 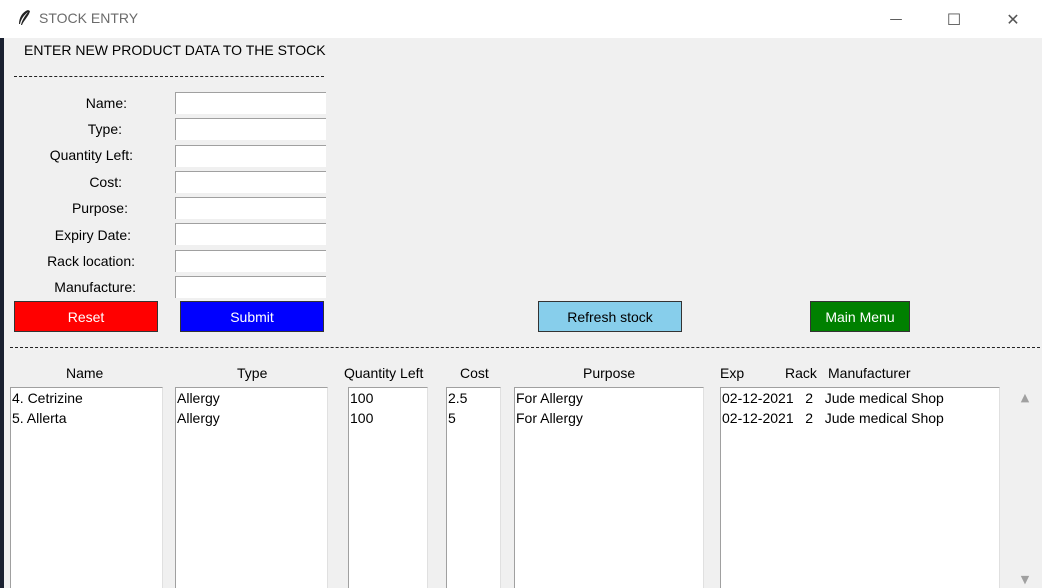 I want to click on purpose-input, so click(x=250, y=208).